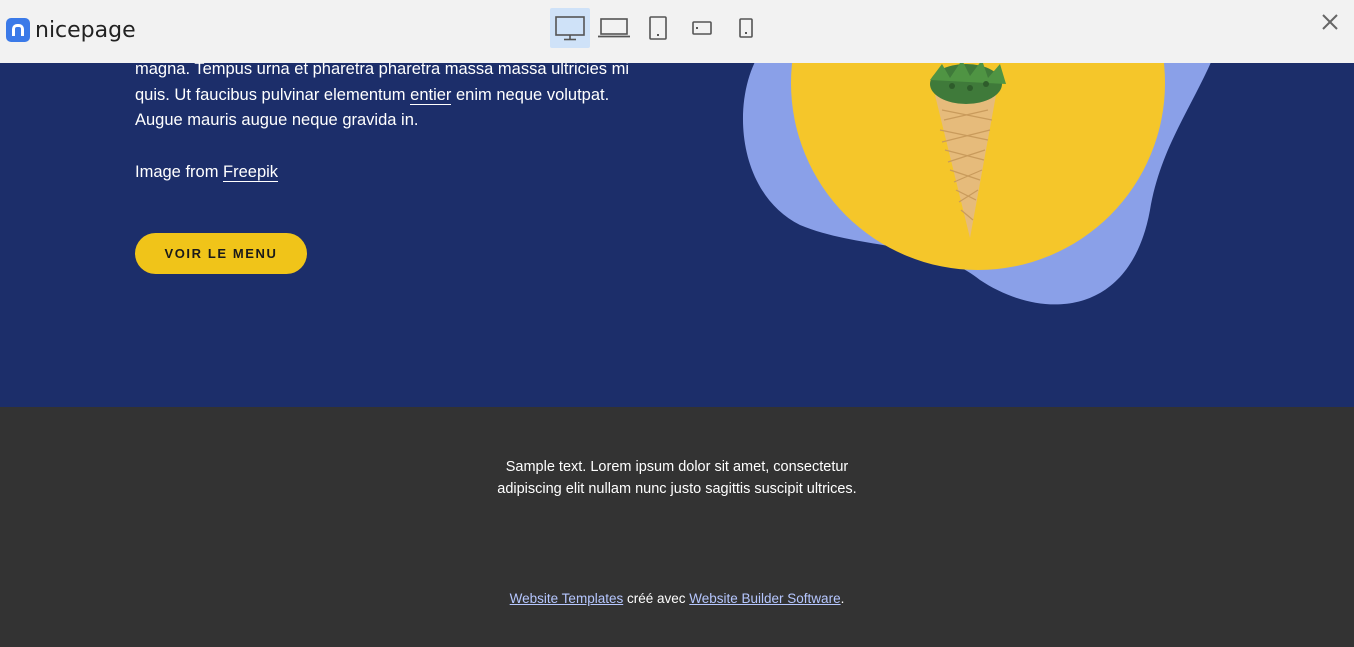 The height and width of the screenshot is (647, 1354). I want to click on preview-toolbar: nicepage, so click(677, 31).